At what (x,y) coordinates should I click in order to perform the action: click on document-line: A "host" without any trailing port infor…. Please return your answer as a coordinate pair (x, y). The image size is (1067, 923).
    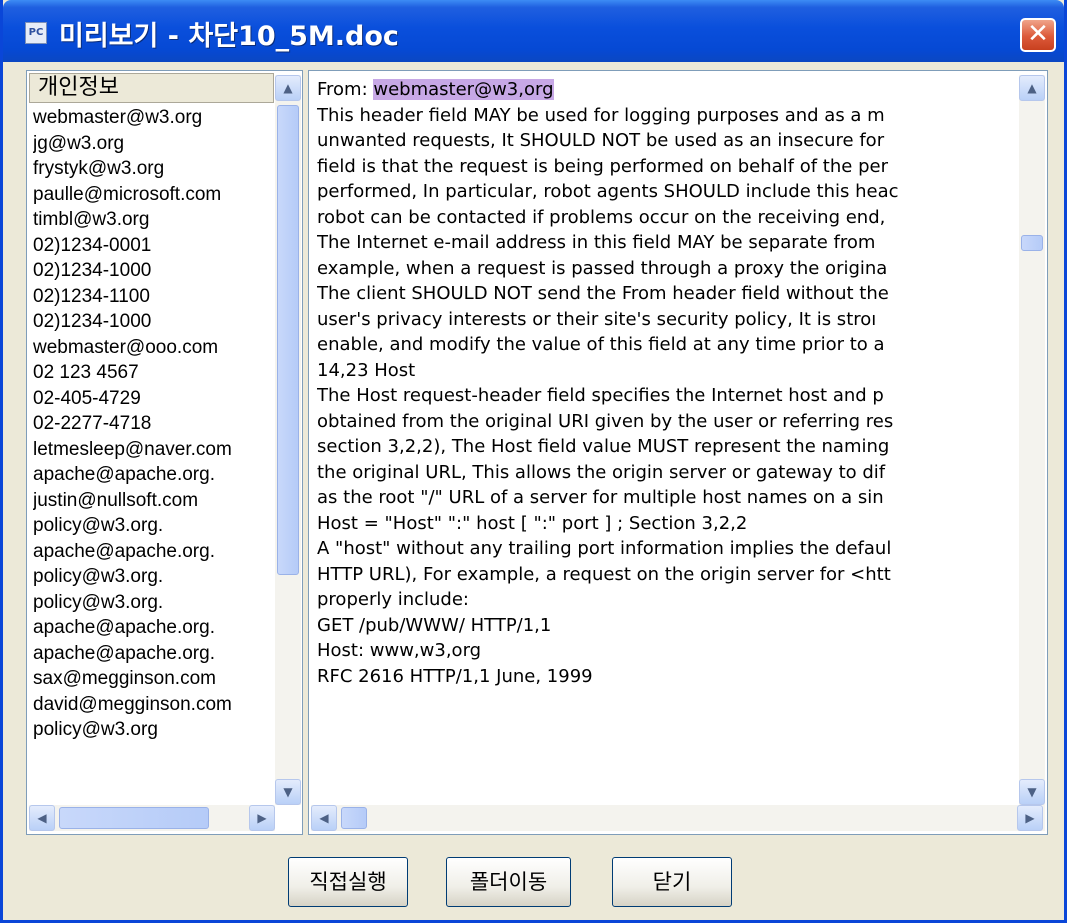
    Looking at the image, I should click on (604, 548).